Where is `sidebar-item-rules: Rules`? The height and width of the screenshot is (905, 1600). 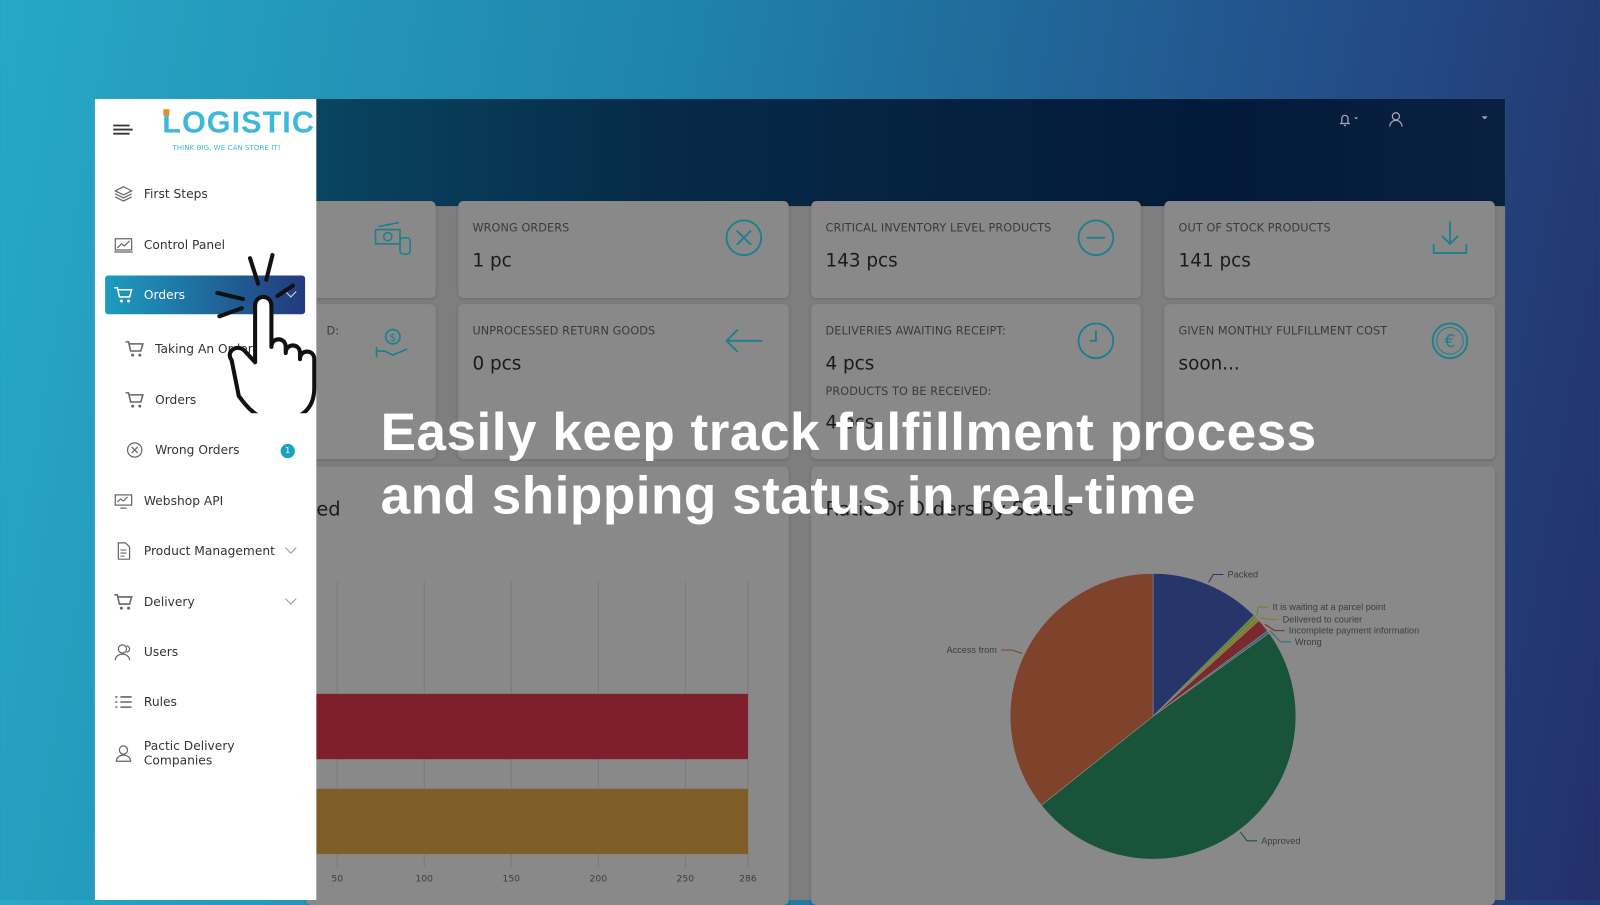 sidebar-item-rules: Rules is located at coordinates (205, 702).